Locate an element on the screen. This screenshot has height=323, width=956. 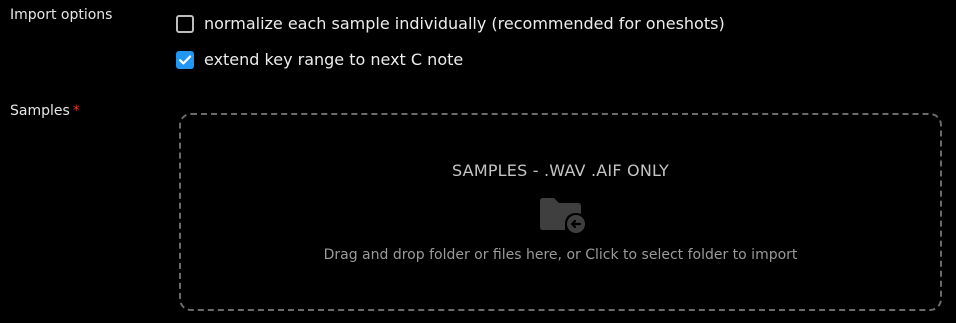
import-options-label: Import options is located at coordinates (61, 15).